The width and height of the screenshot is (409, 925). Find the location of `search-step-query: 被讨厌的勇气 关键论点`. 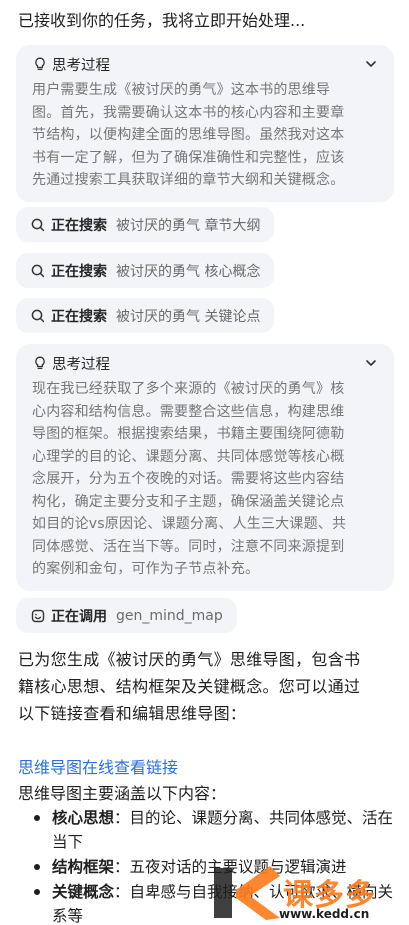

search-step-query: 被讨厌的勇气 关键论点 is located at coordinates (188, 316).